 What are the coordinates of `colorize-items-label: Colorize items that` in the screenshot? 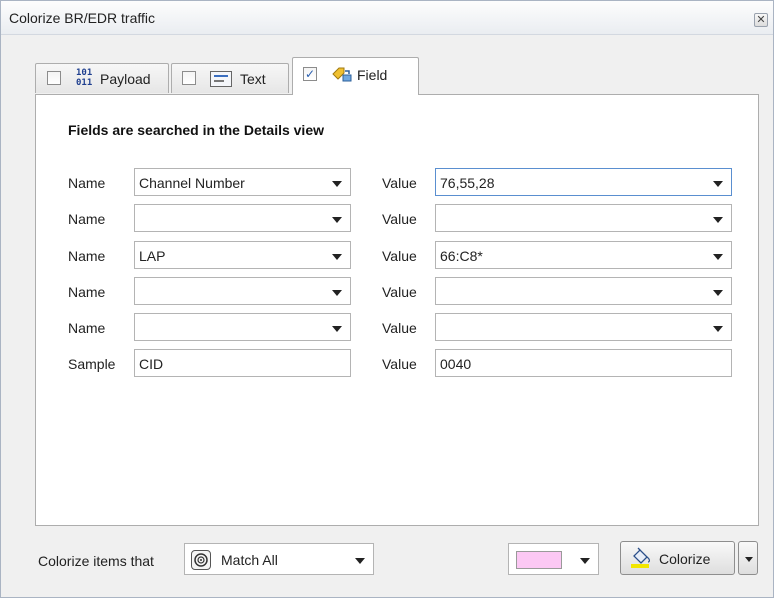 It's located at (96, 561).